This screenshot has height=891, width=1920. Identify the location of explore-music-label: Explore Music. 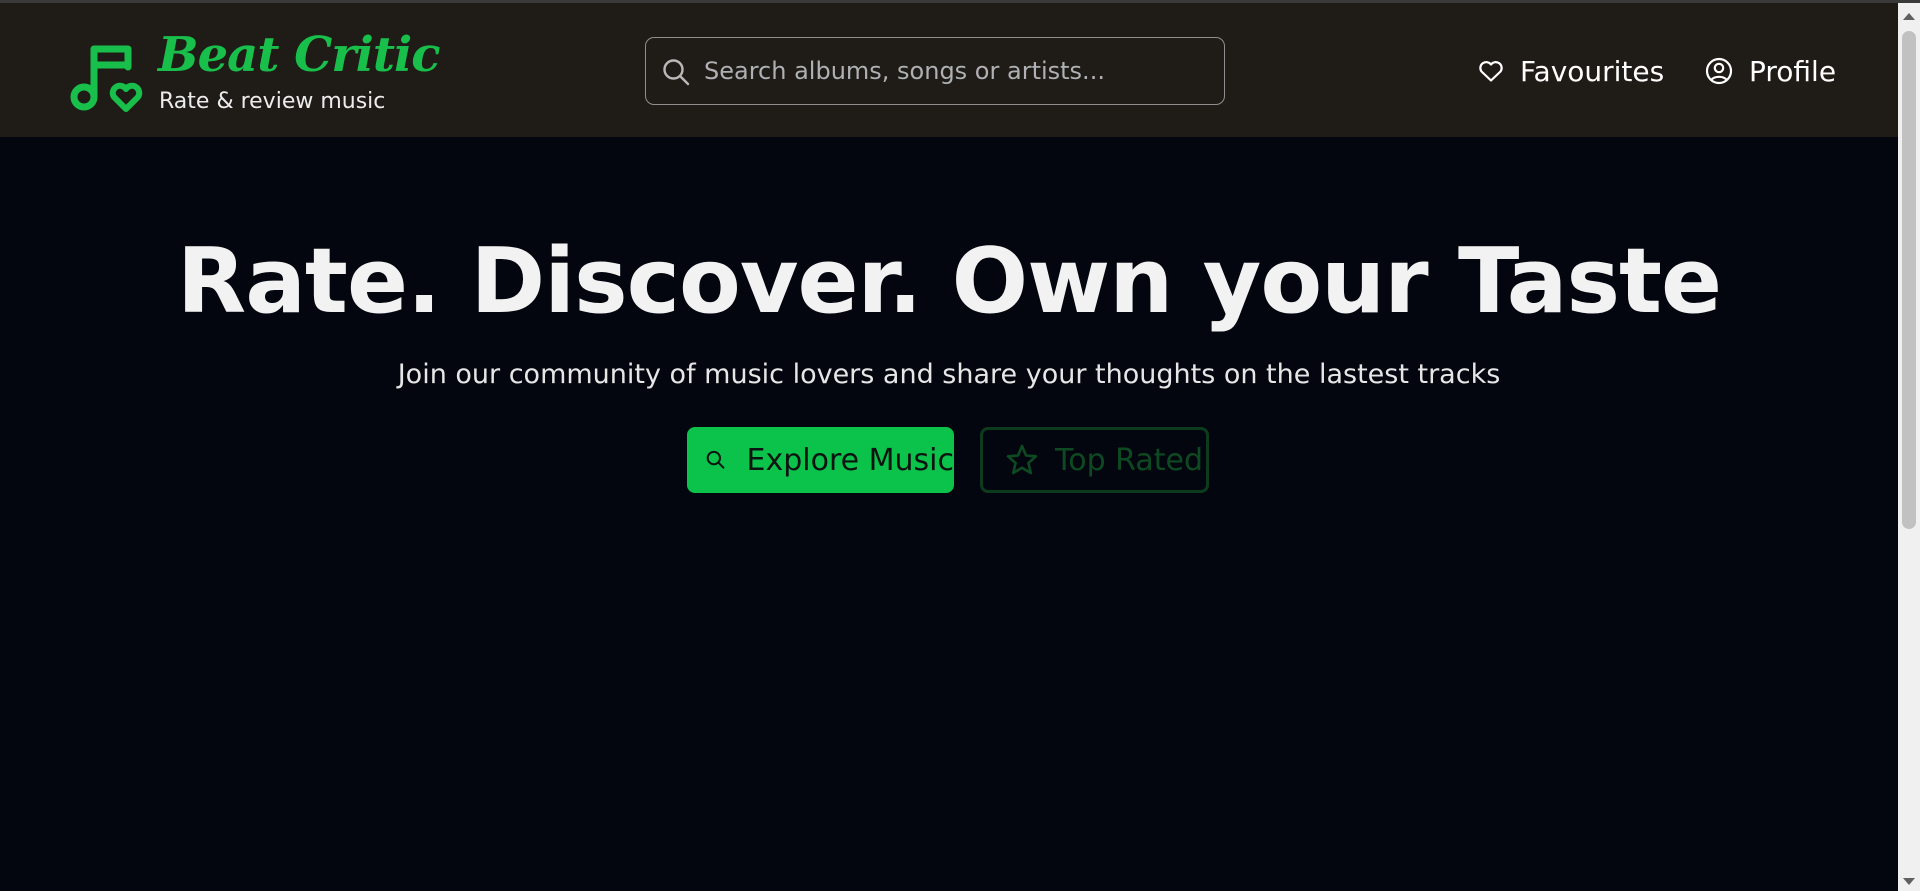
(850, 460).